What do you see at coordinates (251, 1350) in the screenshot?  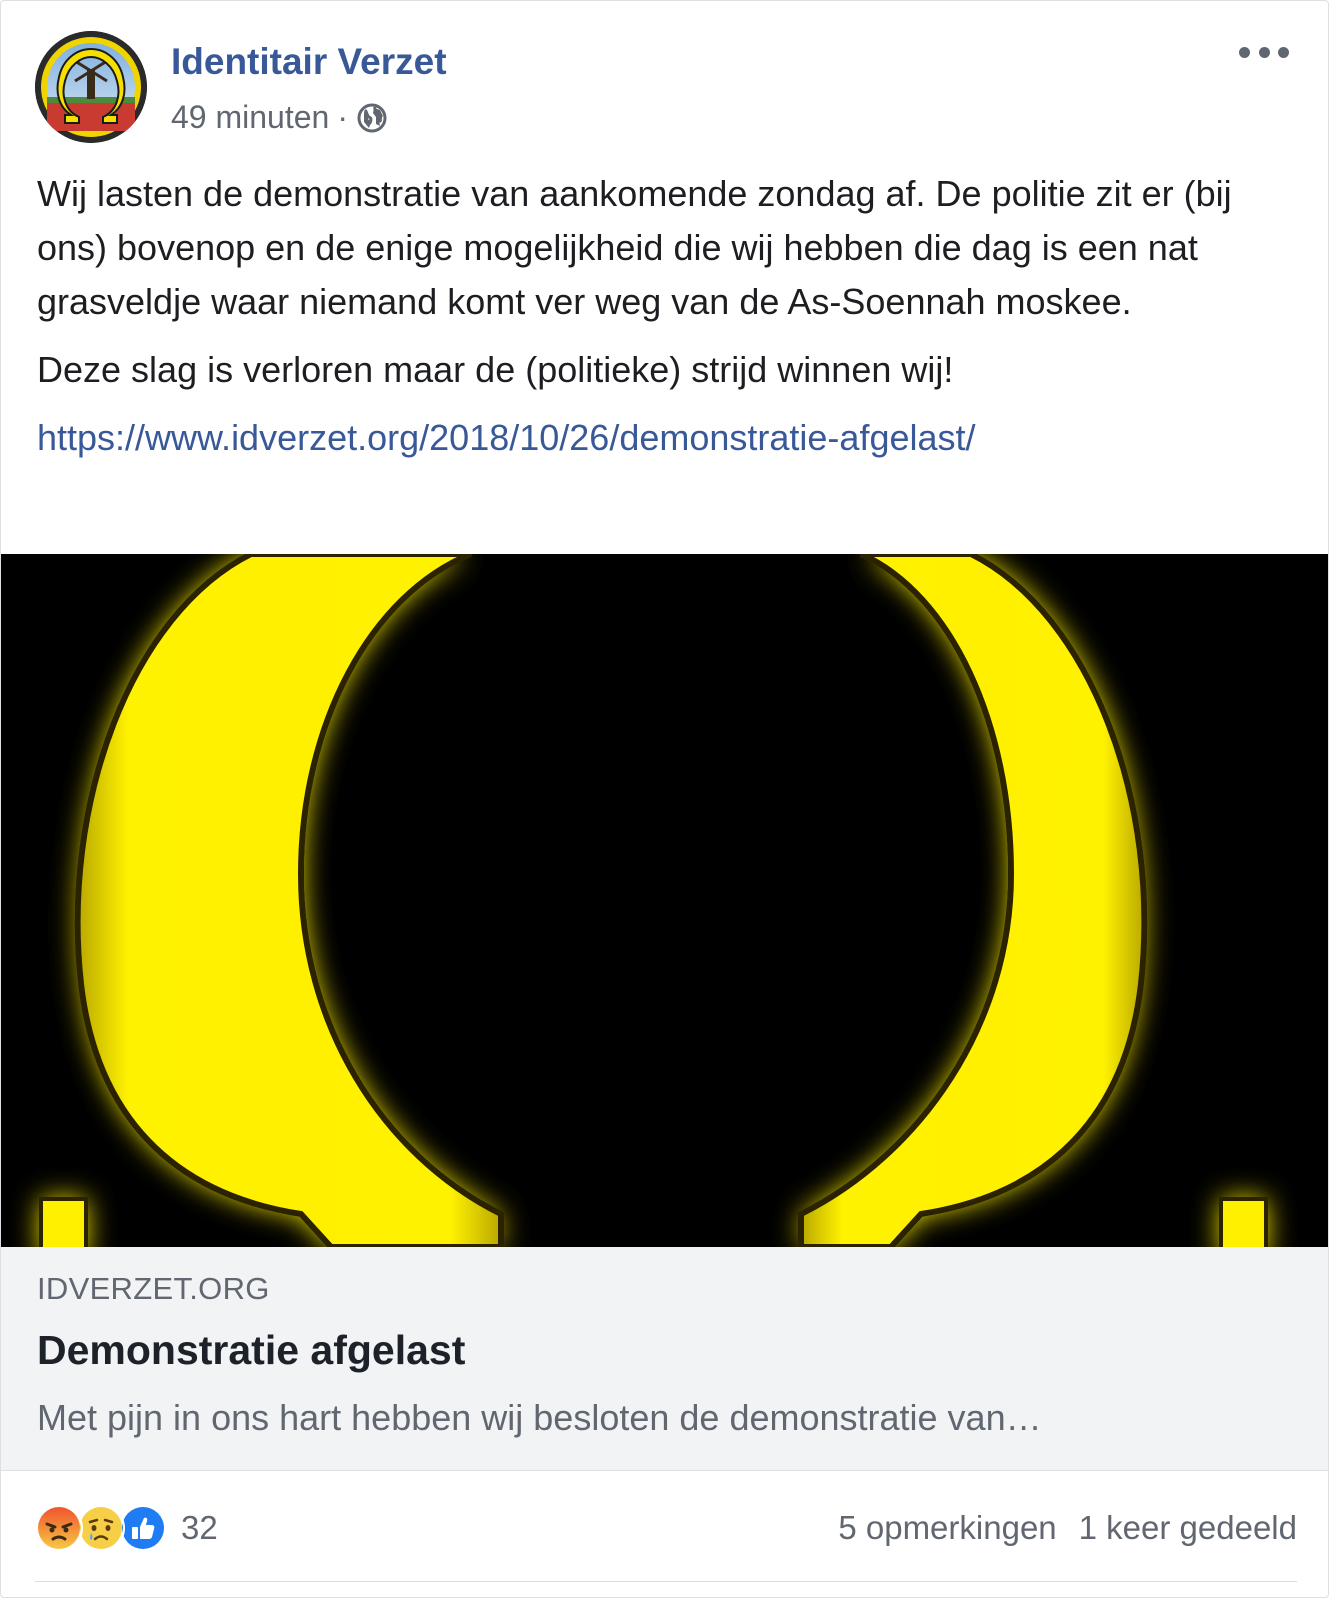 I see `preview-title: Demonstratie afgelast` at bounding box center [251, 1350].